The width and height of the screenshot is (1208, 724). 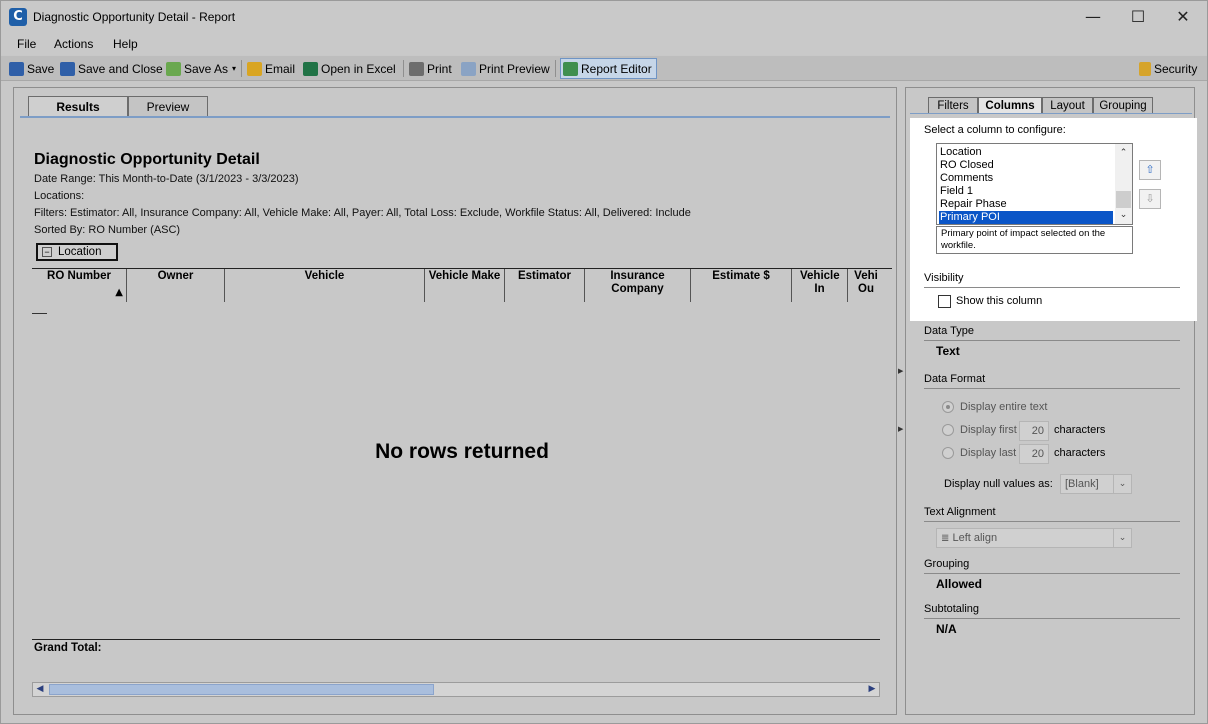 What do you see at coordinates (901, 429) in the screenshot?
I see `splitter-arrow-icon: ▶` at bounding box center [901, 429].